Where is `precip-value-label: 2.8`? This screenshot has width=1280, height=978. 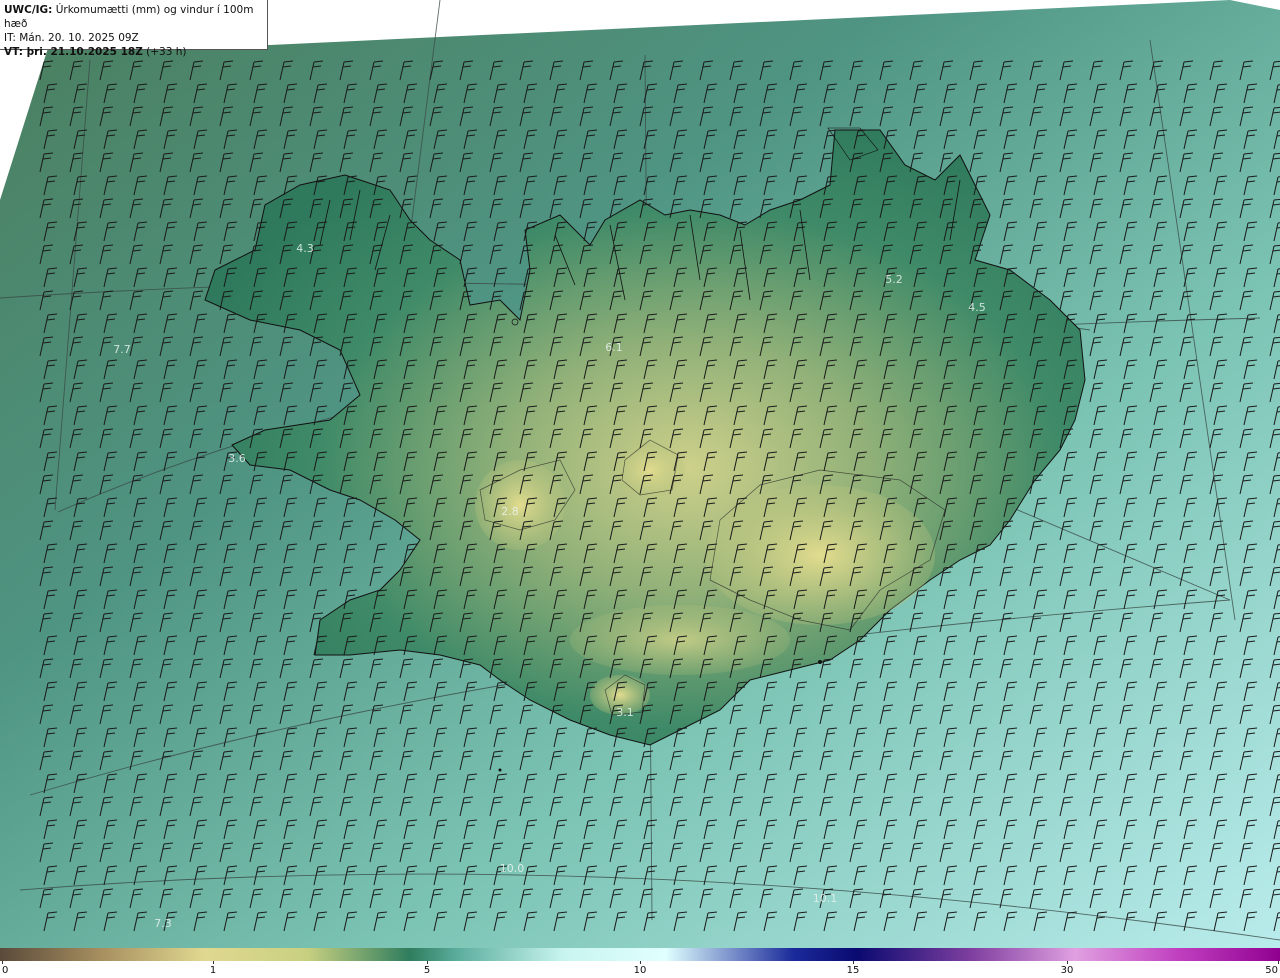
precip-value-label: 2.8 is located at coordinates (510, 511).